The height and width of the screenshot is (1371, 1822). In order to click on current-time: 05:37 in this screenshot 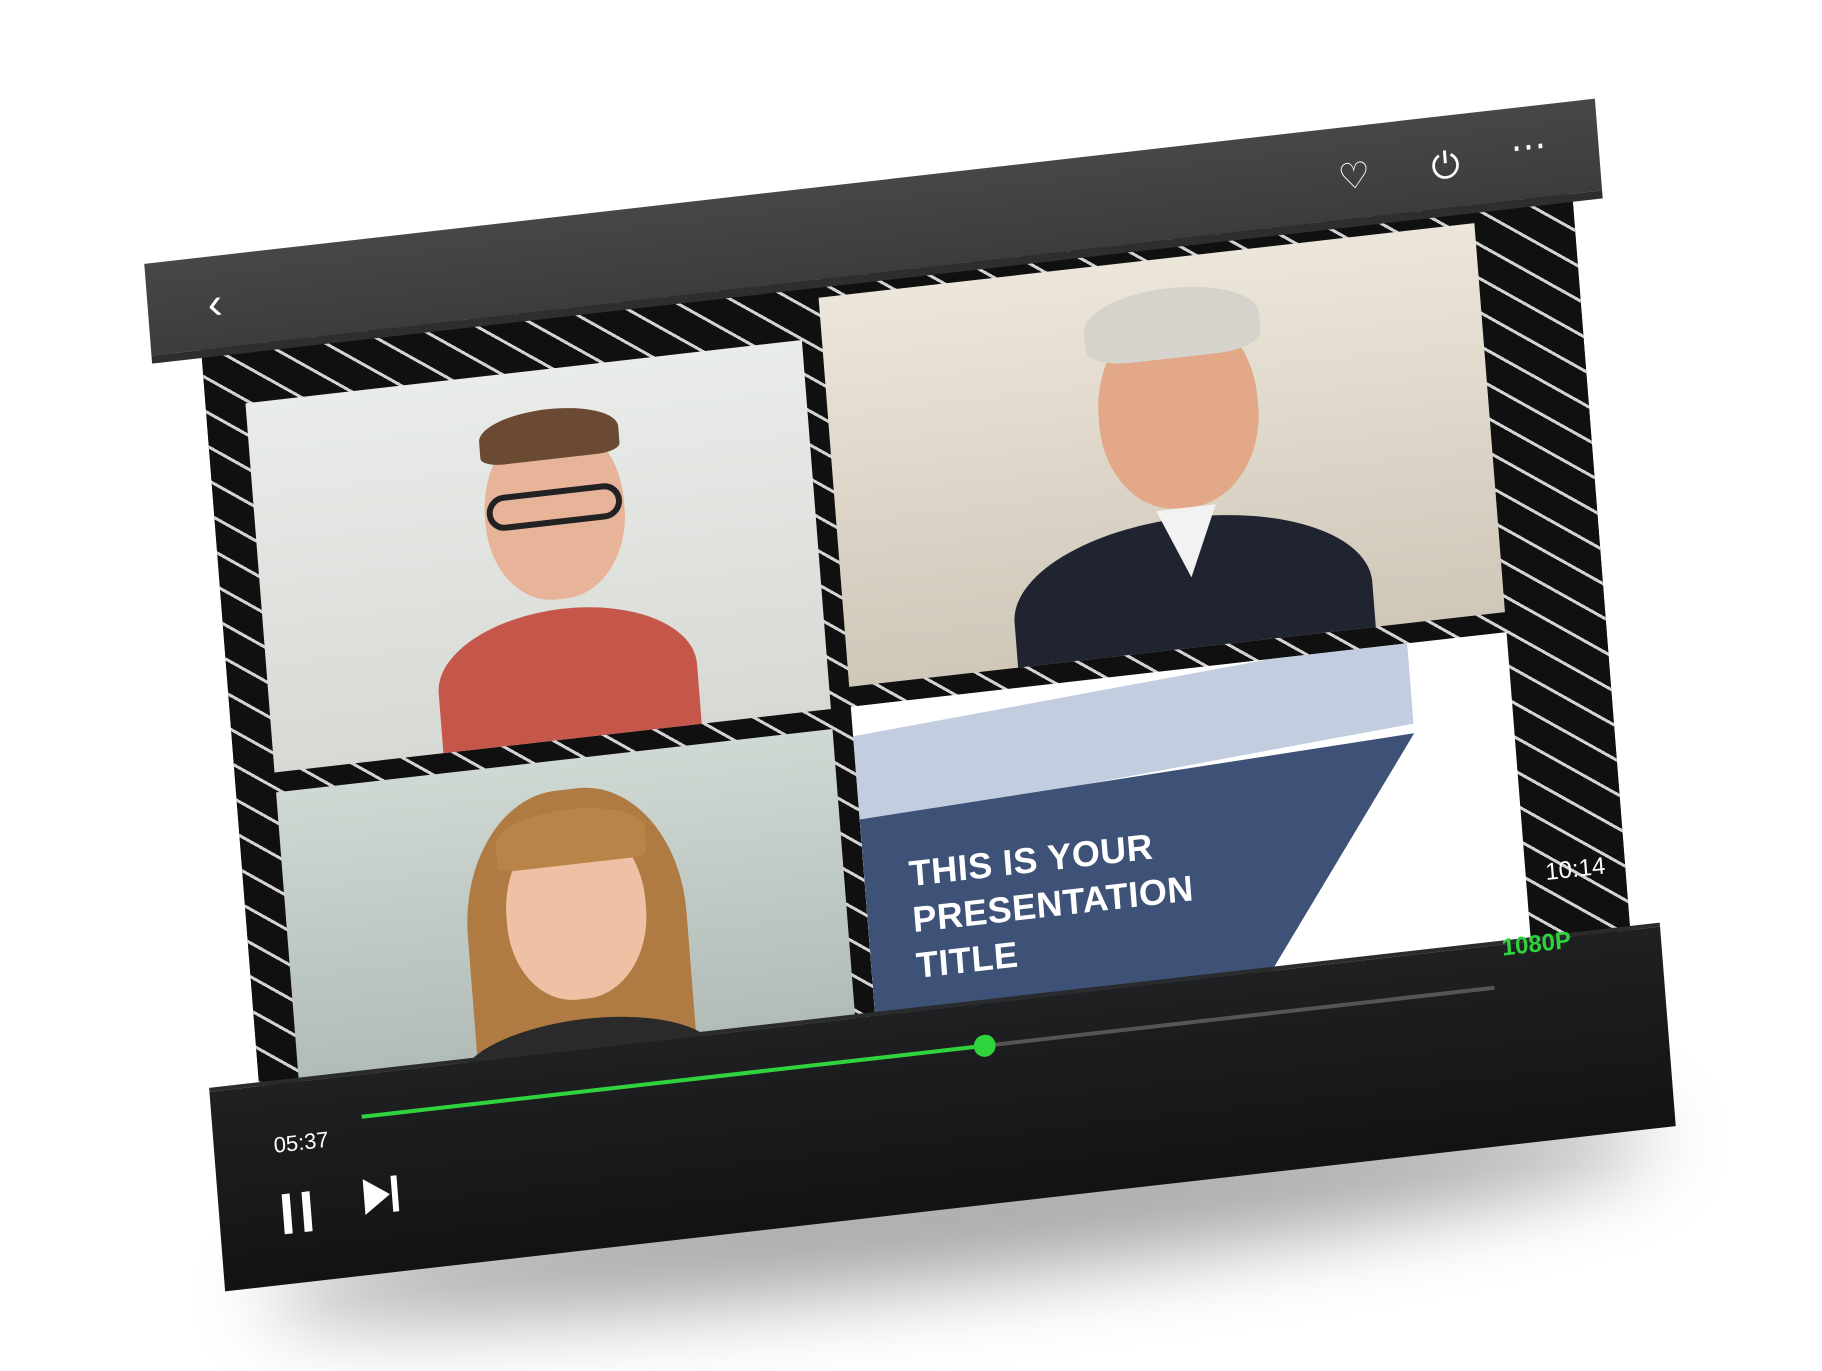, I will do `click(301, 1142)`.